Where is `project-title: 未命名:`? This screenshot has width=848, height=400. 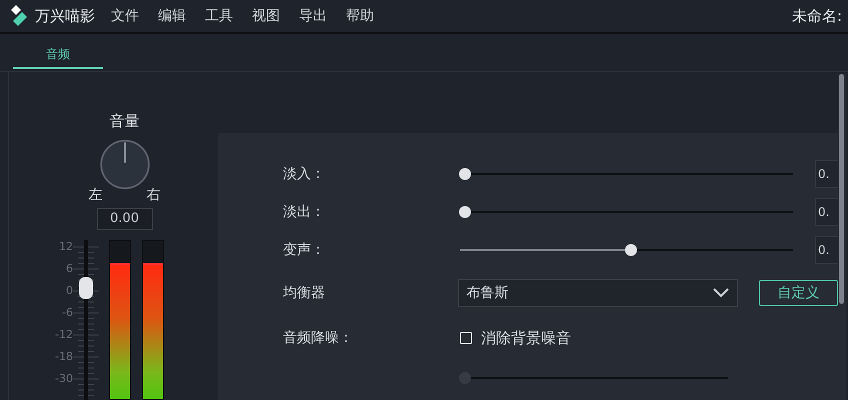 project-title: 未命名: is located at coordinates (817, 16).